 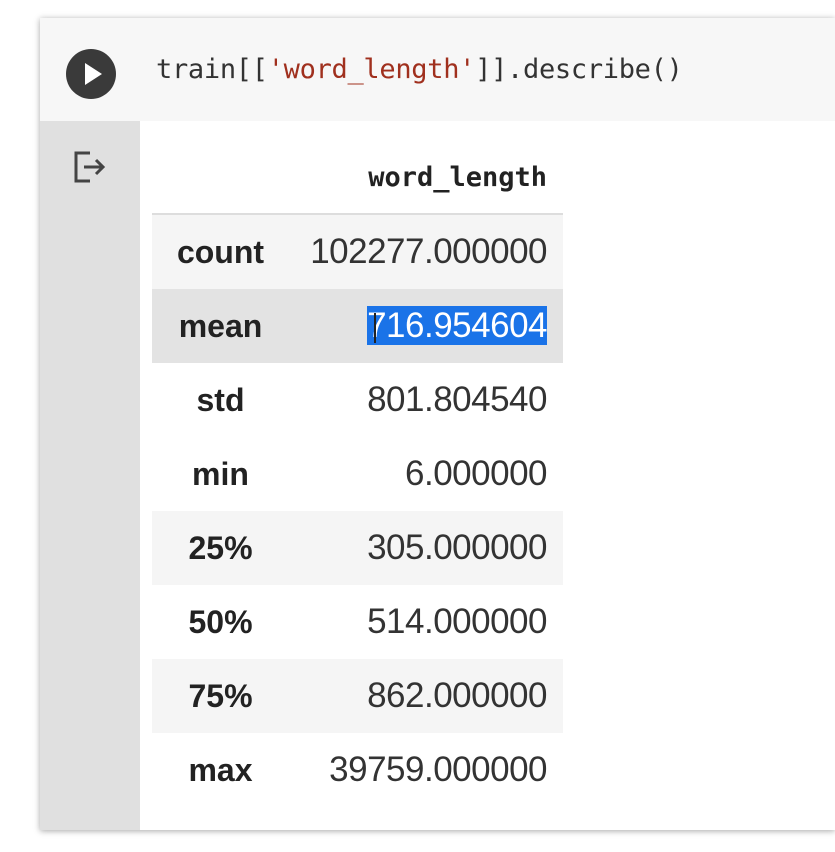 I want to click on output-gutter, so click(x=90, y=475).